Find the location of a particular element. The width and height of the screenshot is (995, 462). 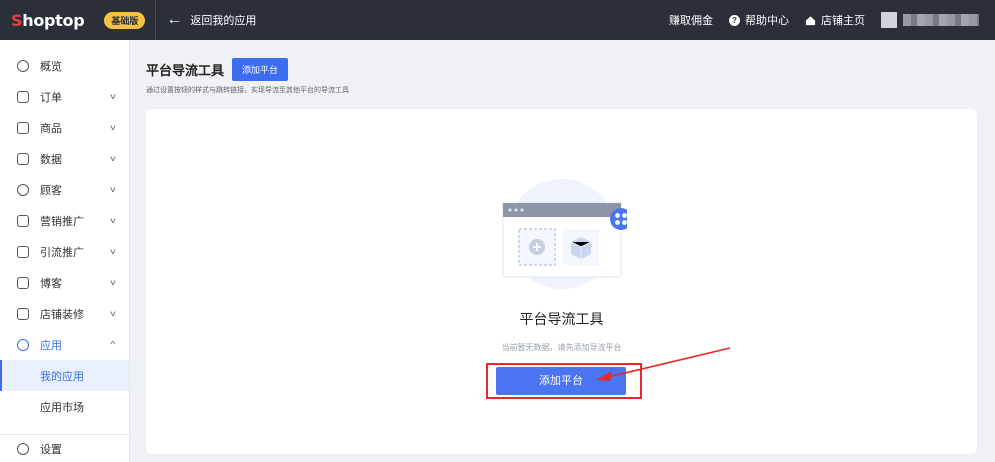

topbar-divider is located at coordinates (156, 20).